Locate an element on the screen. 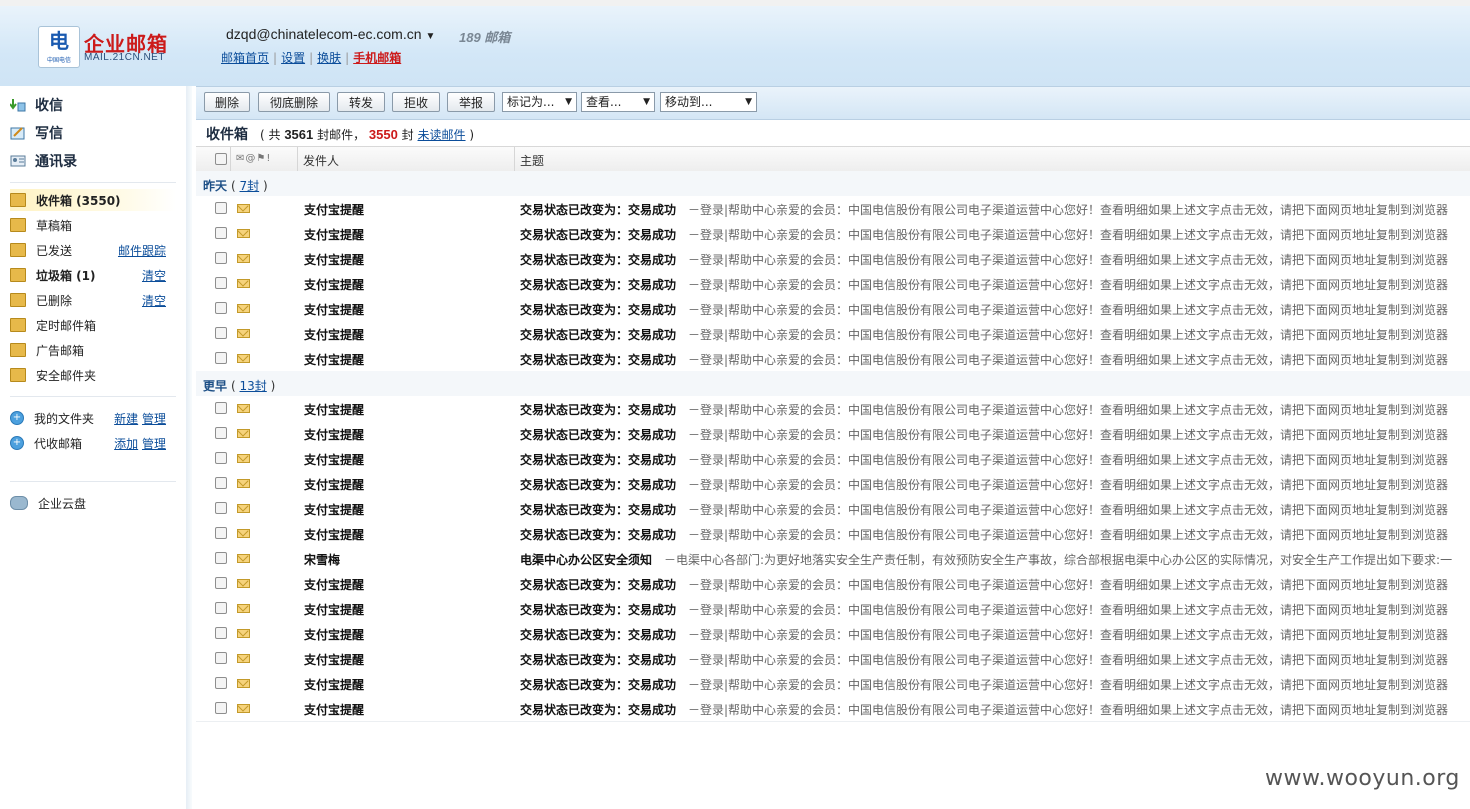 The width and height of the screenshot is (1470, 809). manage-mailbox-link: 管理 is located at coordinates (154, 444).